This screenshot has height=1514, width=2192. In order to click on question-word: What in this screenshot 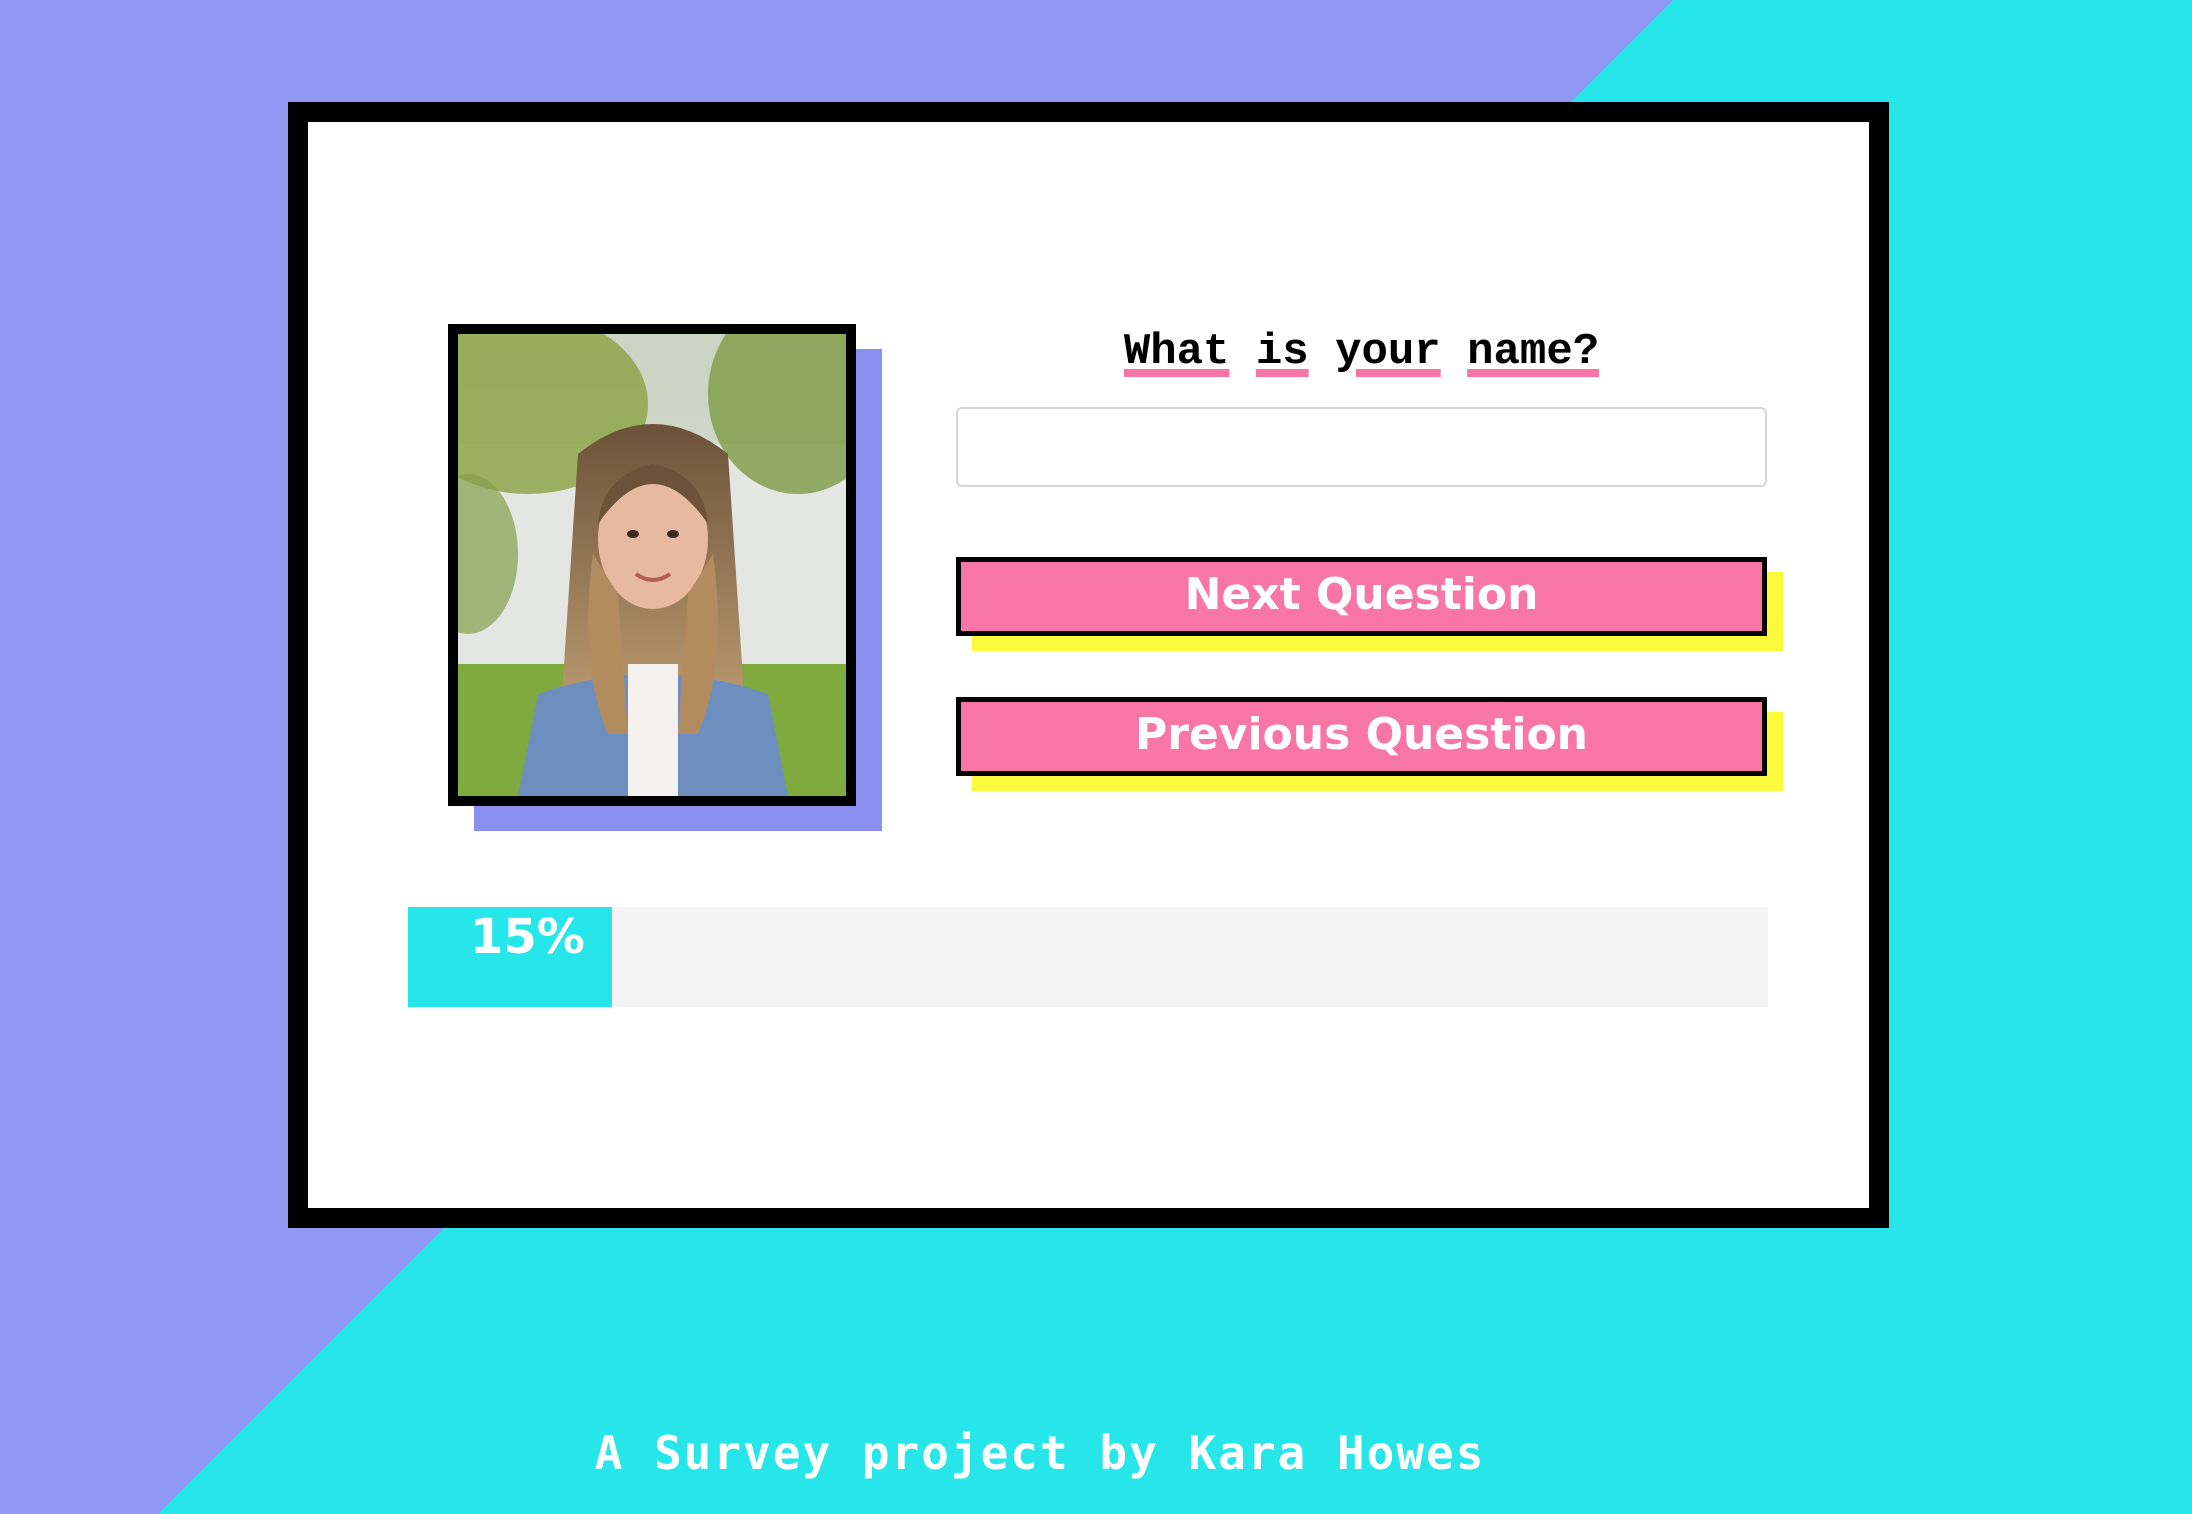, I will do `click(1176, 352)`.